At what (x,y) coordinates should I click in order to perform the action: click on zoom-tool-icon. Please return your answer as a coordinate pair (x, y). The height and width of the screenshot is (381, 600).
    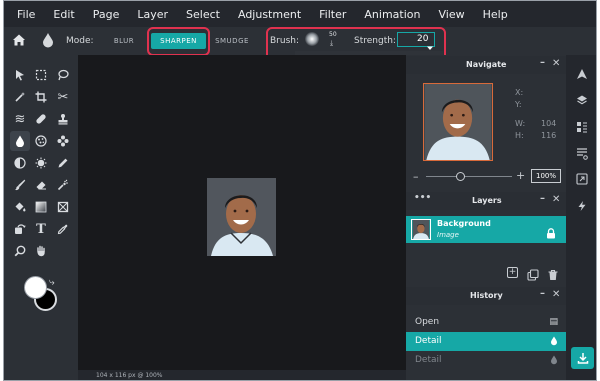
    Looking at the image, I should click on (20, 251).